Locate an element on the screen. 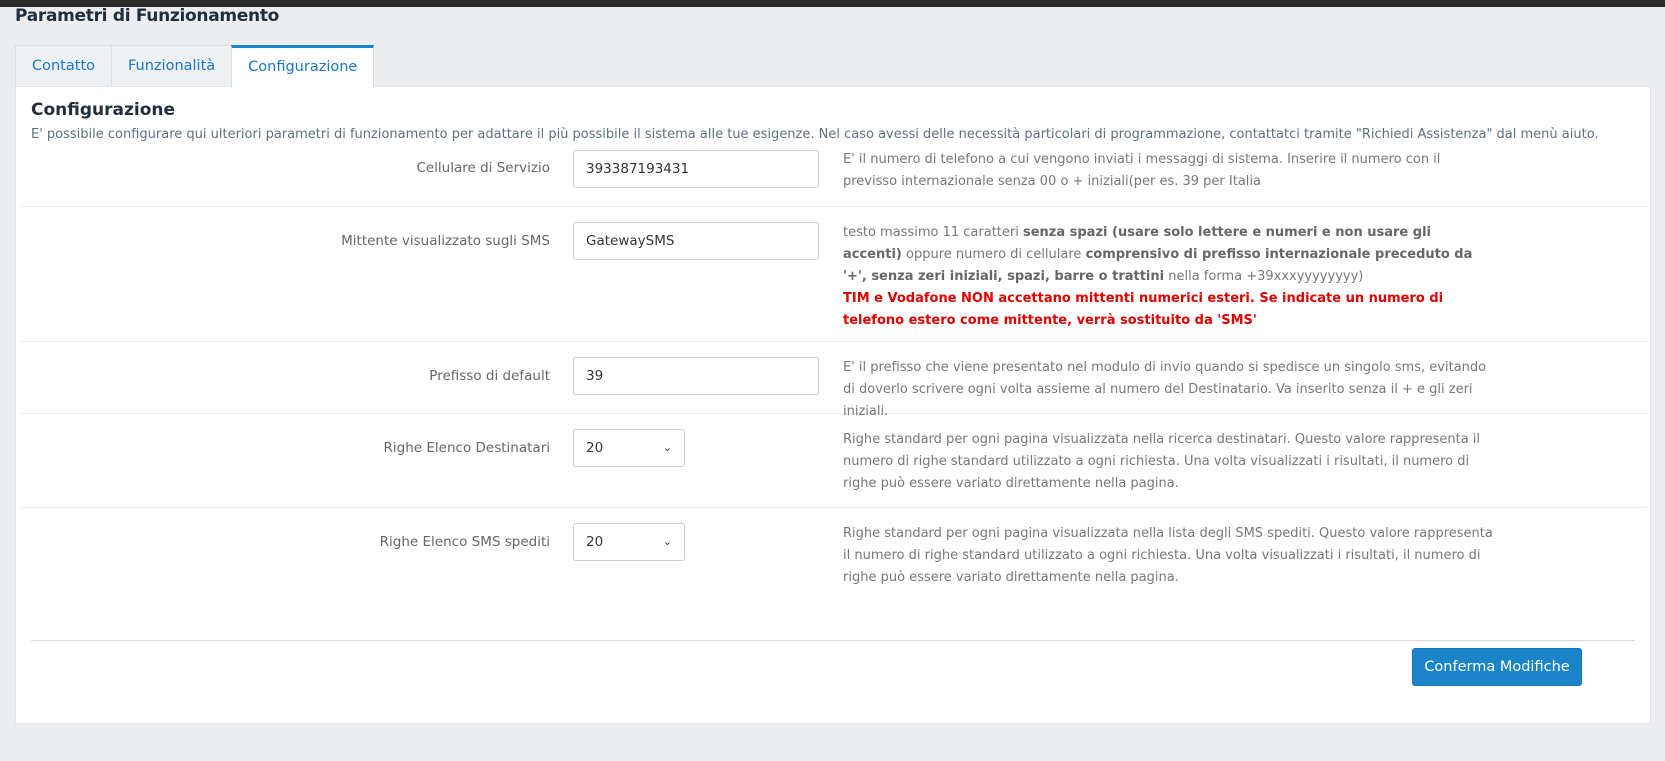  tab-contatto: Contatto is located at coordinates (63, 65).